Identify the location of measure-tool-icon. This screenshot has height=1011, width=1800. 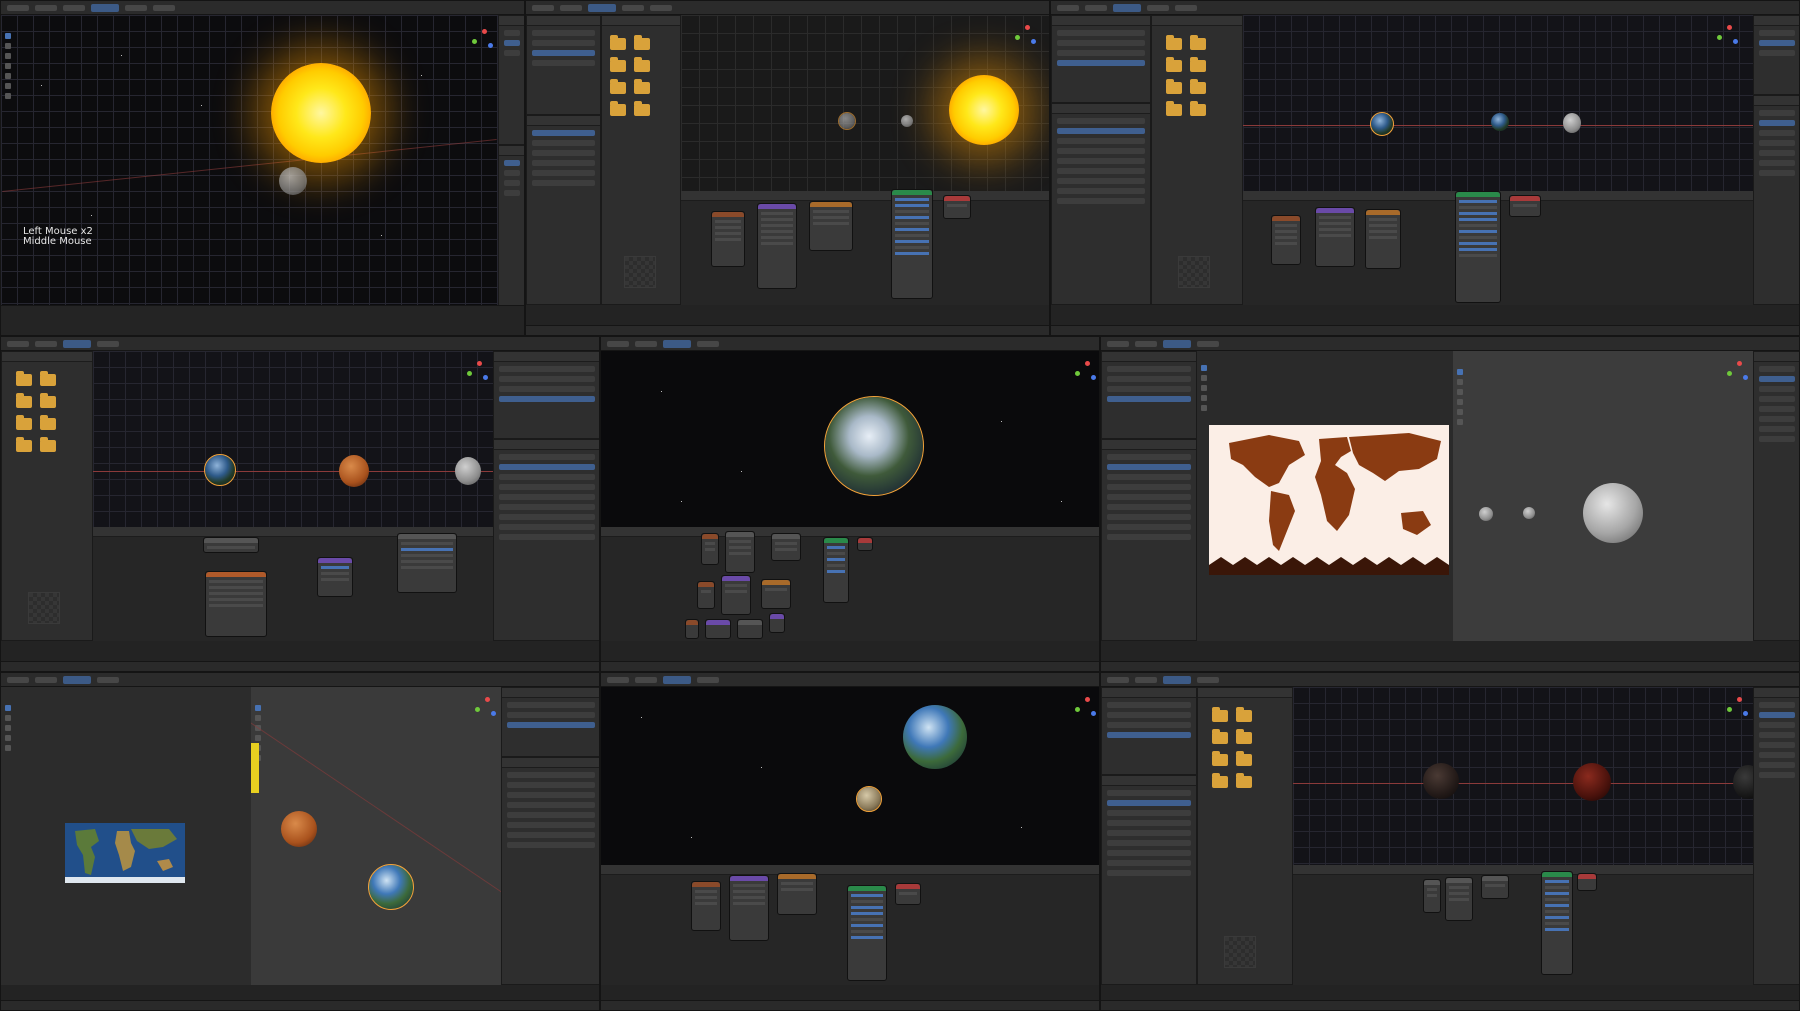
(8, 96).